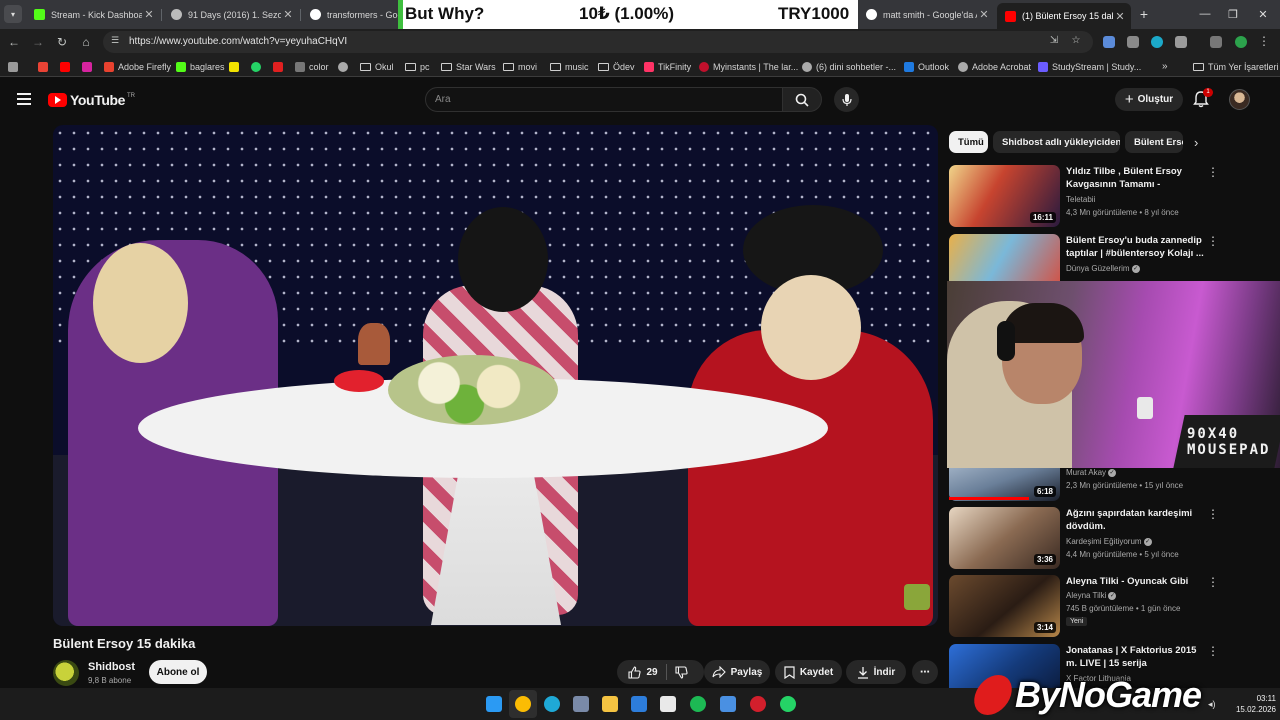 The image size is (1280, 720). I want to click on extensions-puzzle-icon, so click(1181, 42).